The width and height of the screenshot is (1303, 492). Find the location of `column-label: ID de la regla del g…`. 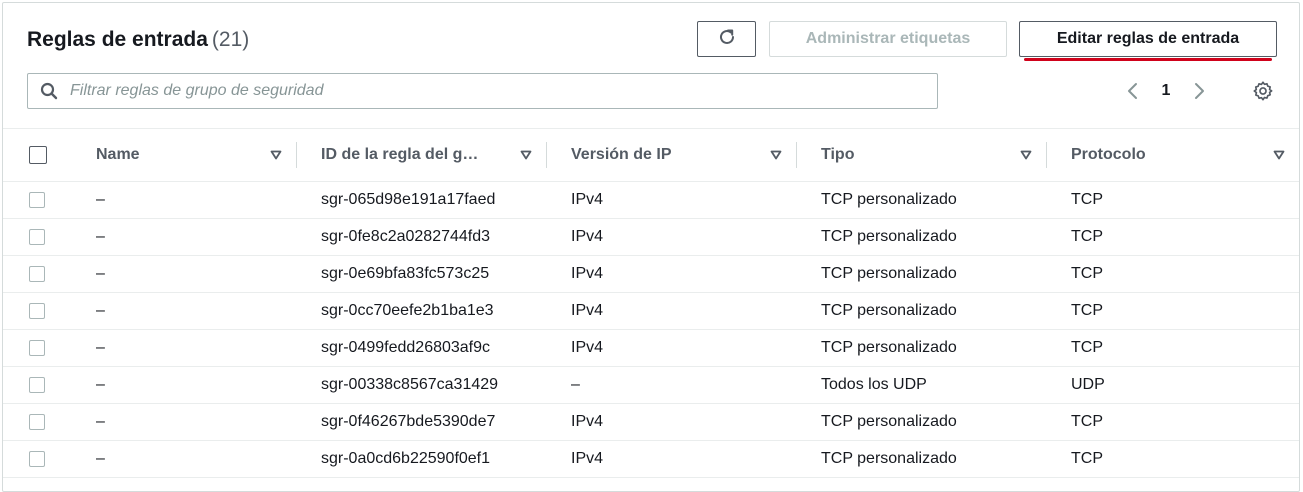

column-label: ID de la regla del g… is located at coordinates (400, 154).